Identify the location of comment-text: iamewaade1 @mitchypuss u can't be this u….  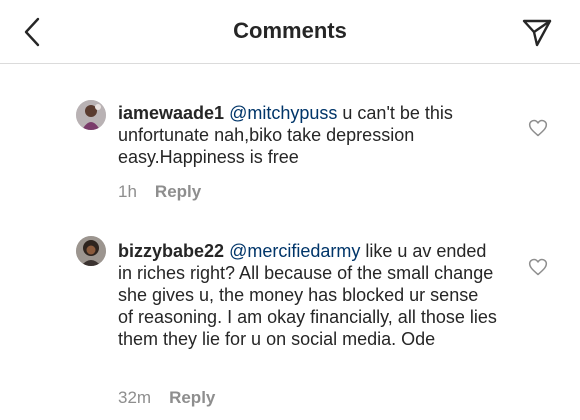
(308, 135).